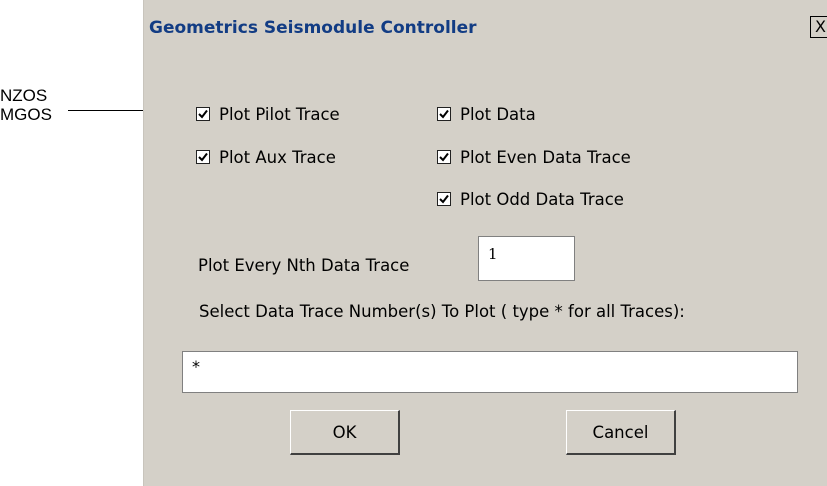  What do you see at coordinates (526, 258) in the screenshot?
I see `nth-data-trace-input: 1` at bounding box center [526, 258].